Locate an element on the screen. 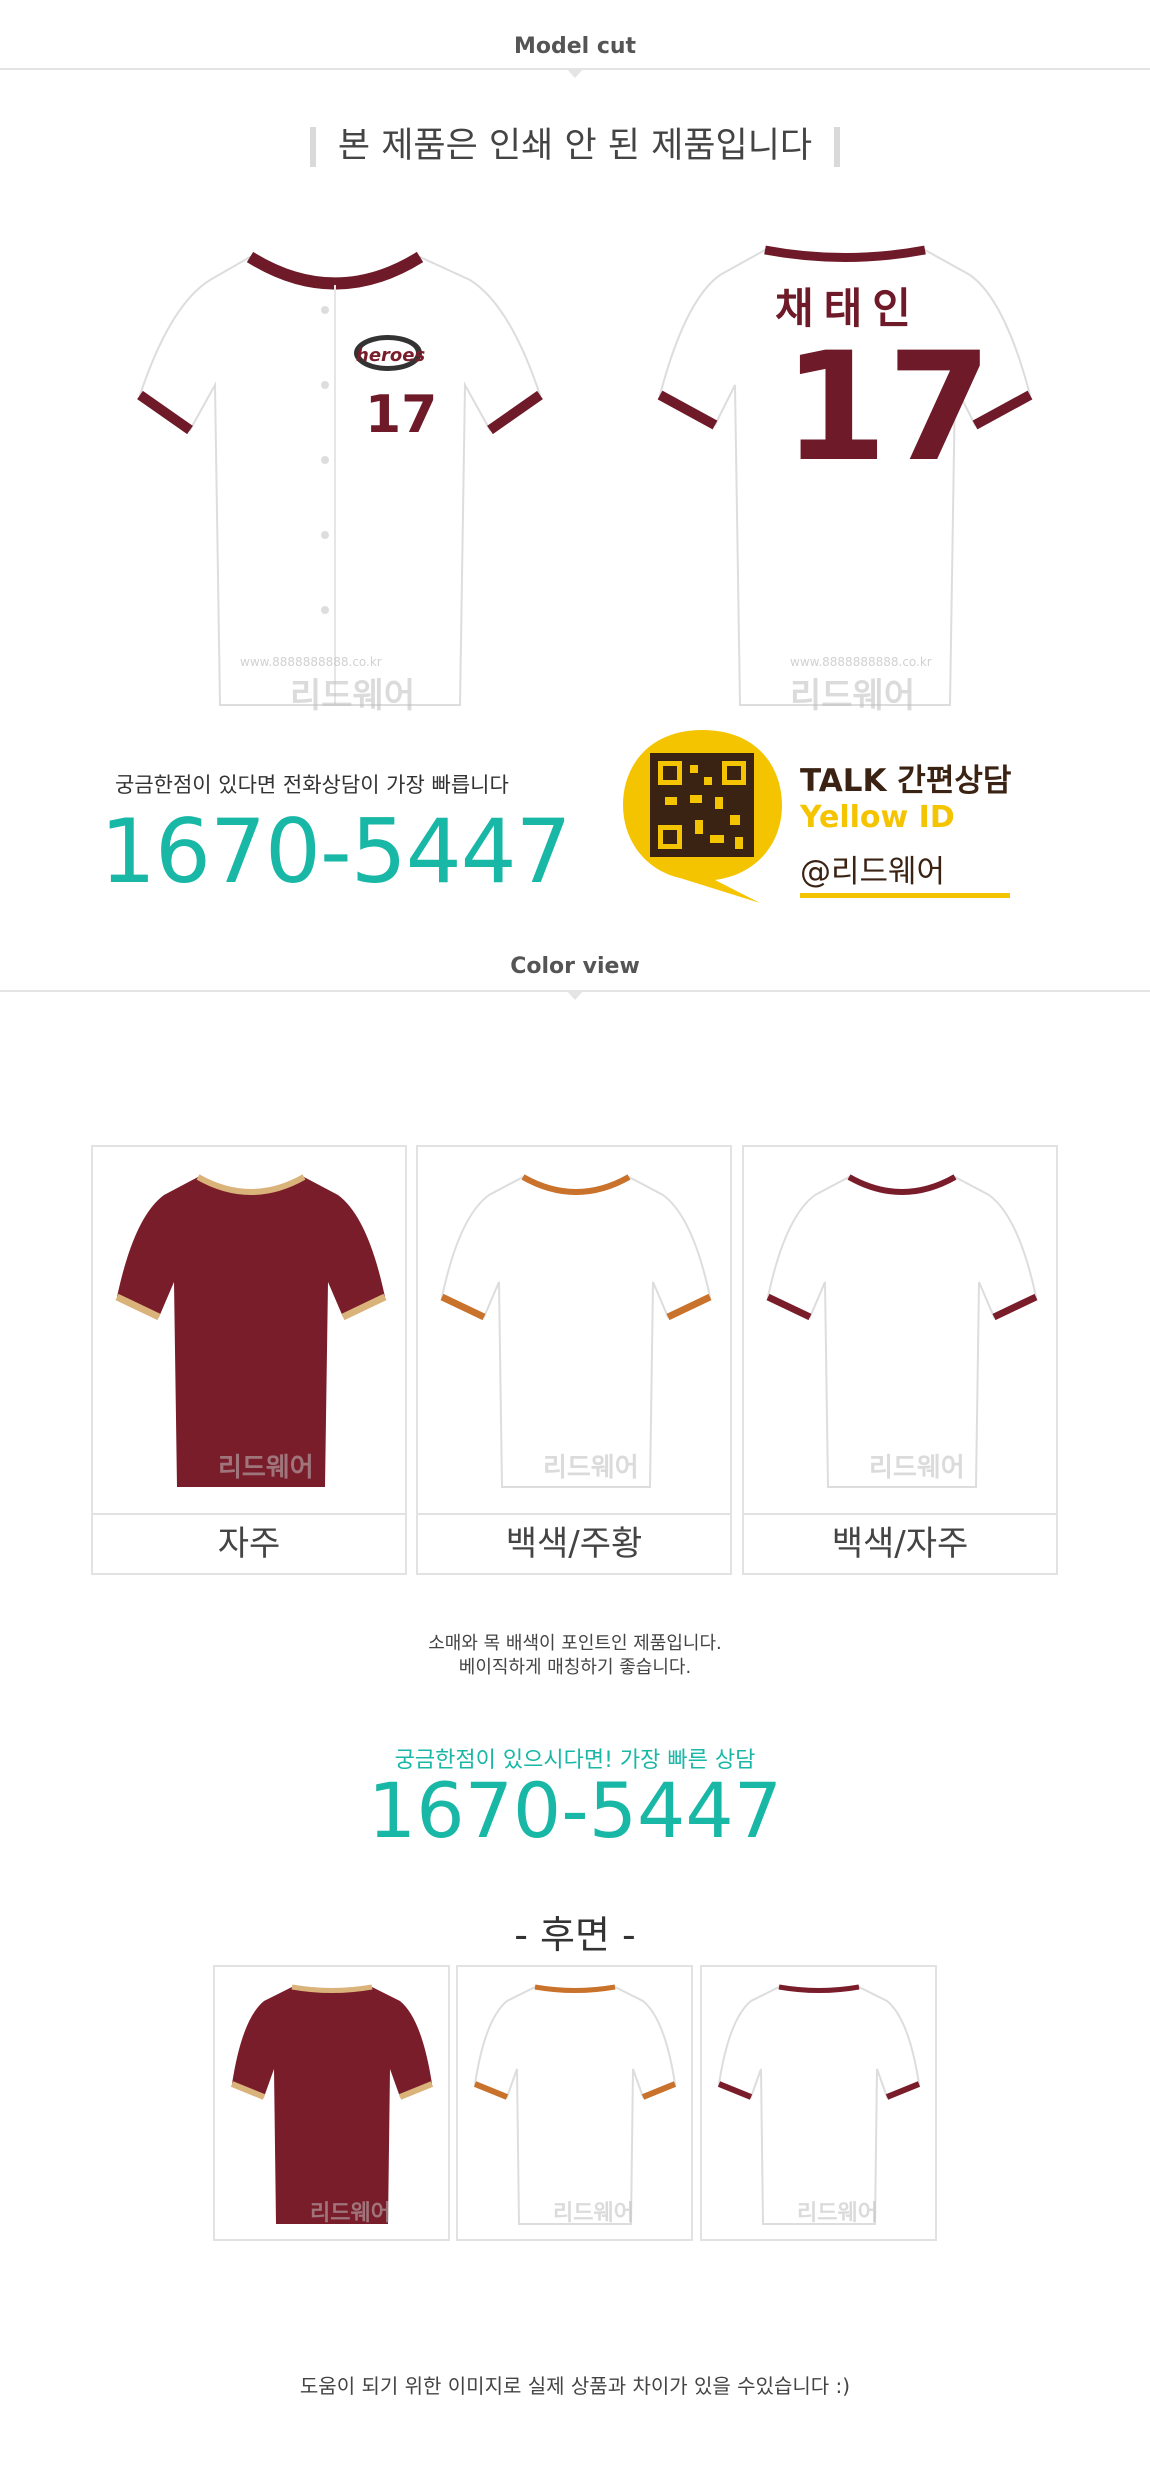 The image size is (1150, 2480). kakao-id: @리드웨어 is located at coordinates (872, 868).